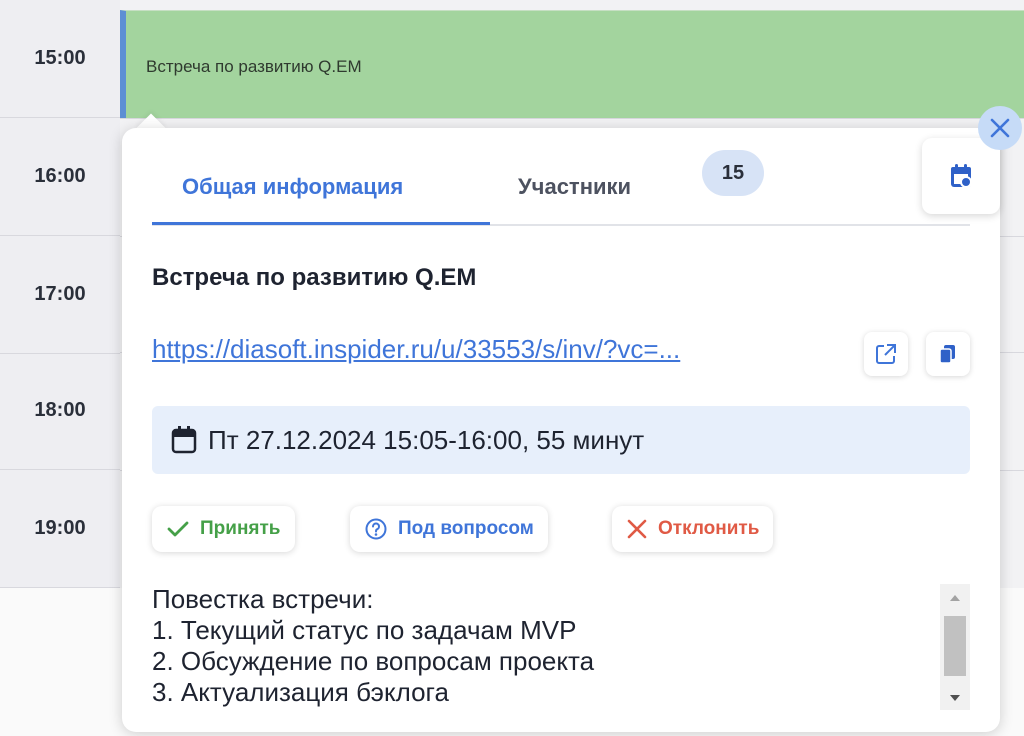 The image size is (1024, 736). I want to click on copy-link-button, so click(948, 354).